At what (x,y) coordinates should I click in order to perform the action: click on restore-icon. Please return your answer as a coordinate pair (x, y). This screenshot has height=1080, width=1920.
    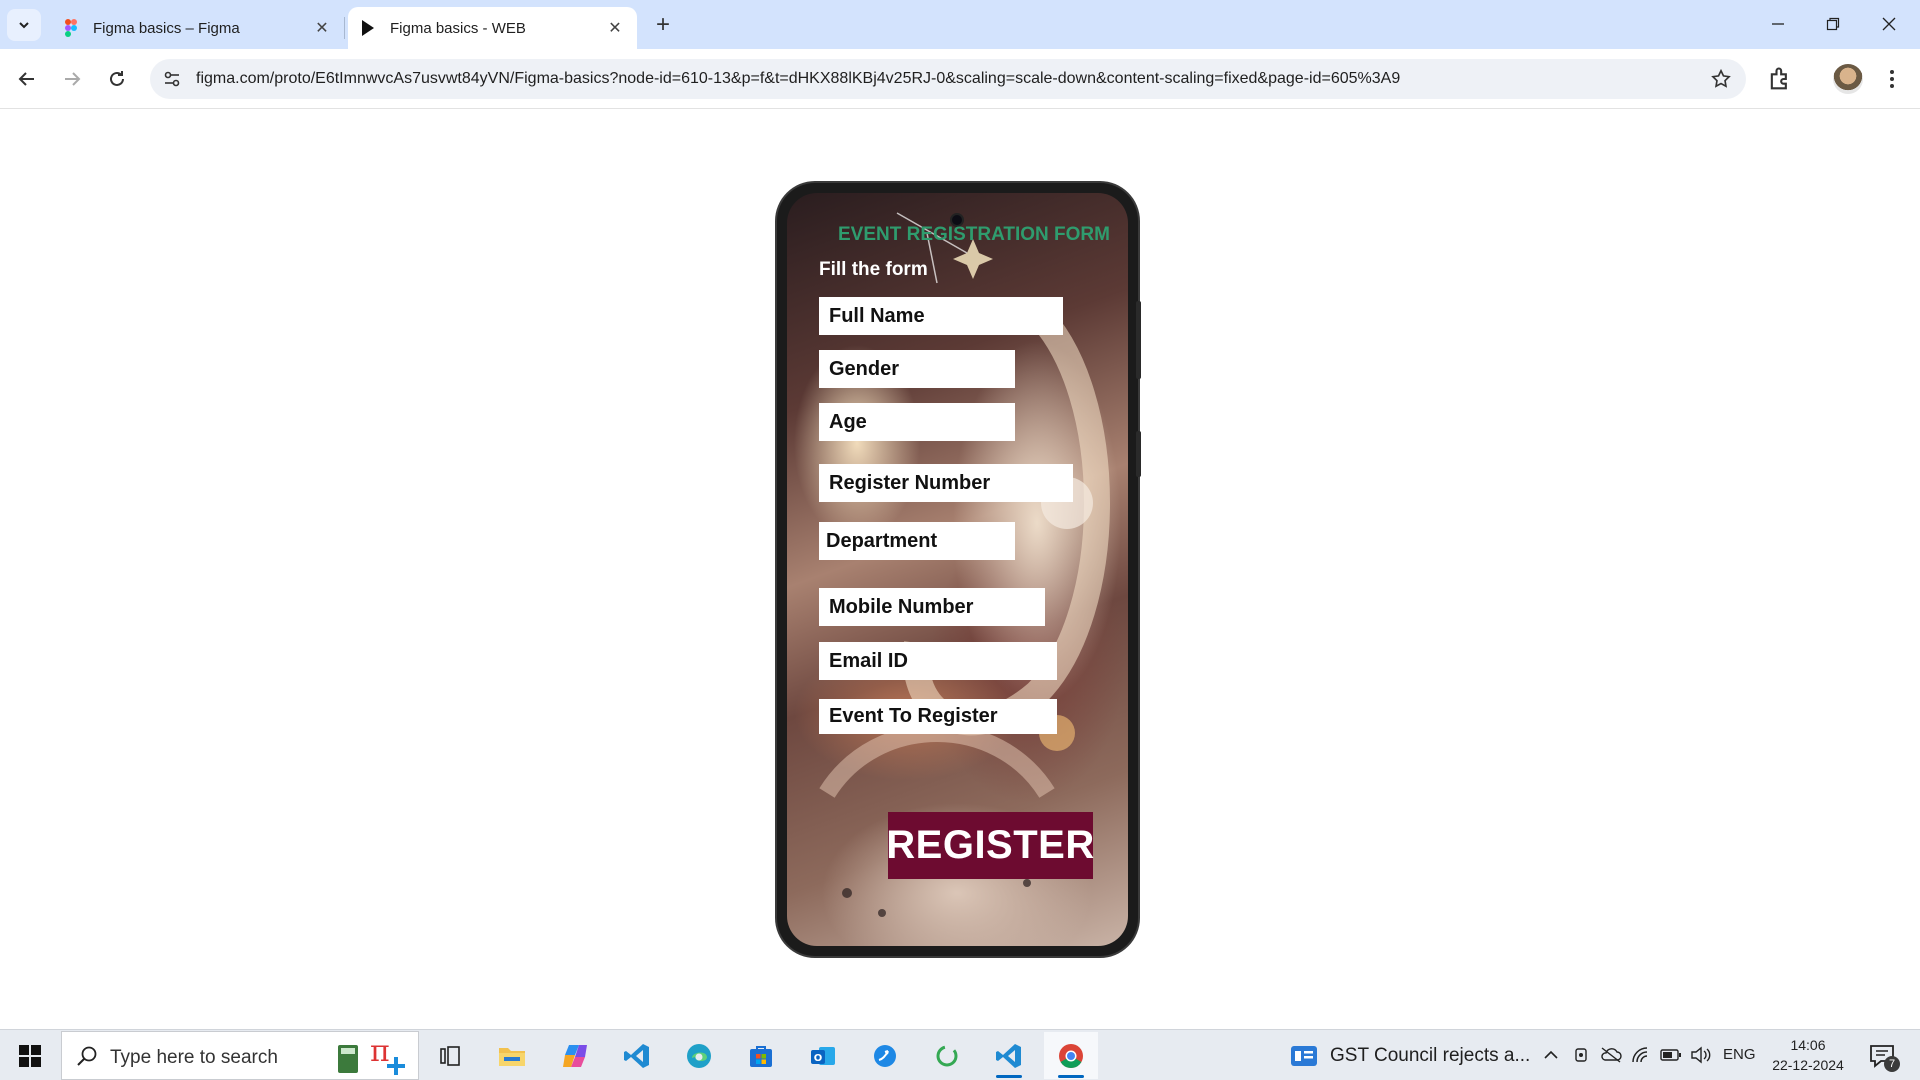
    Looking at the image, I should click on (1833, 24).